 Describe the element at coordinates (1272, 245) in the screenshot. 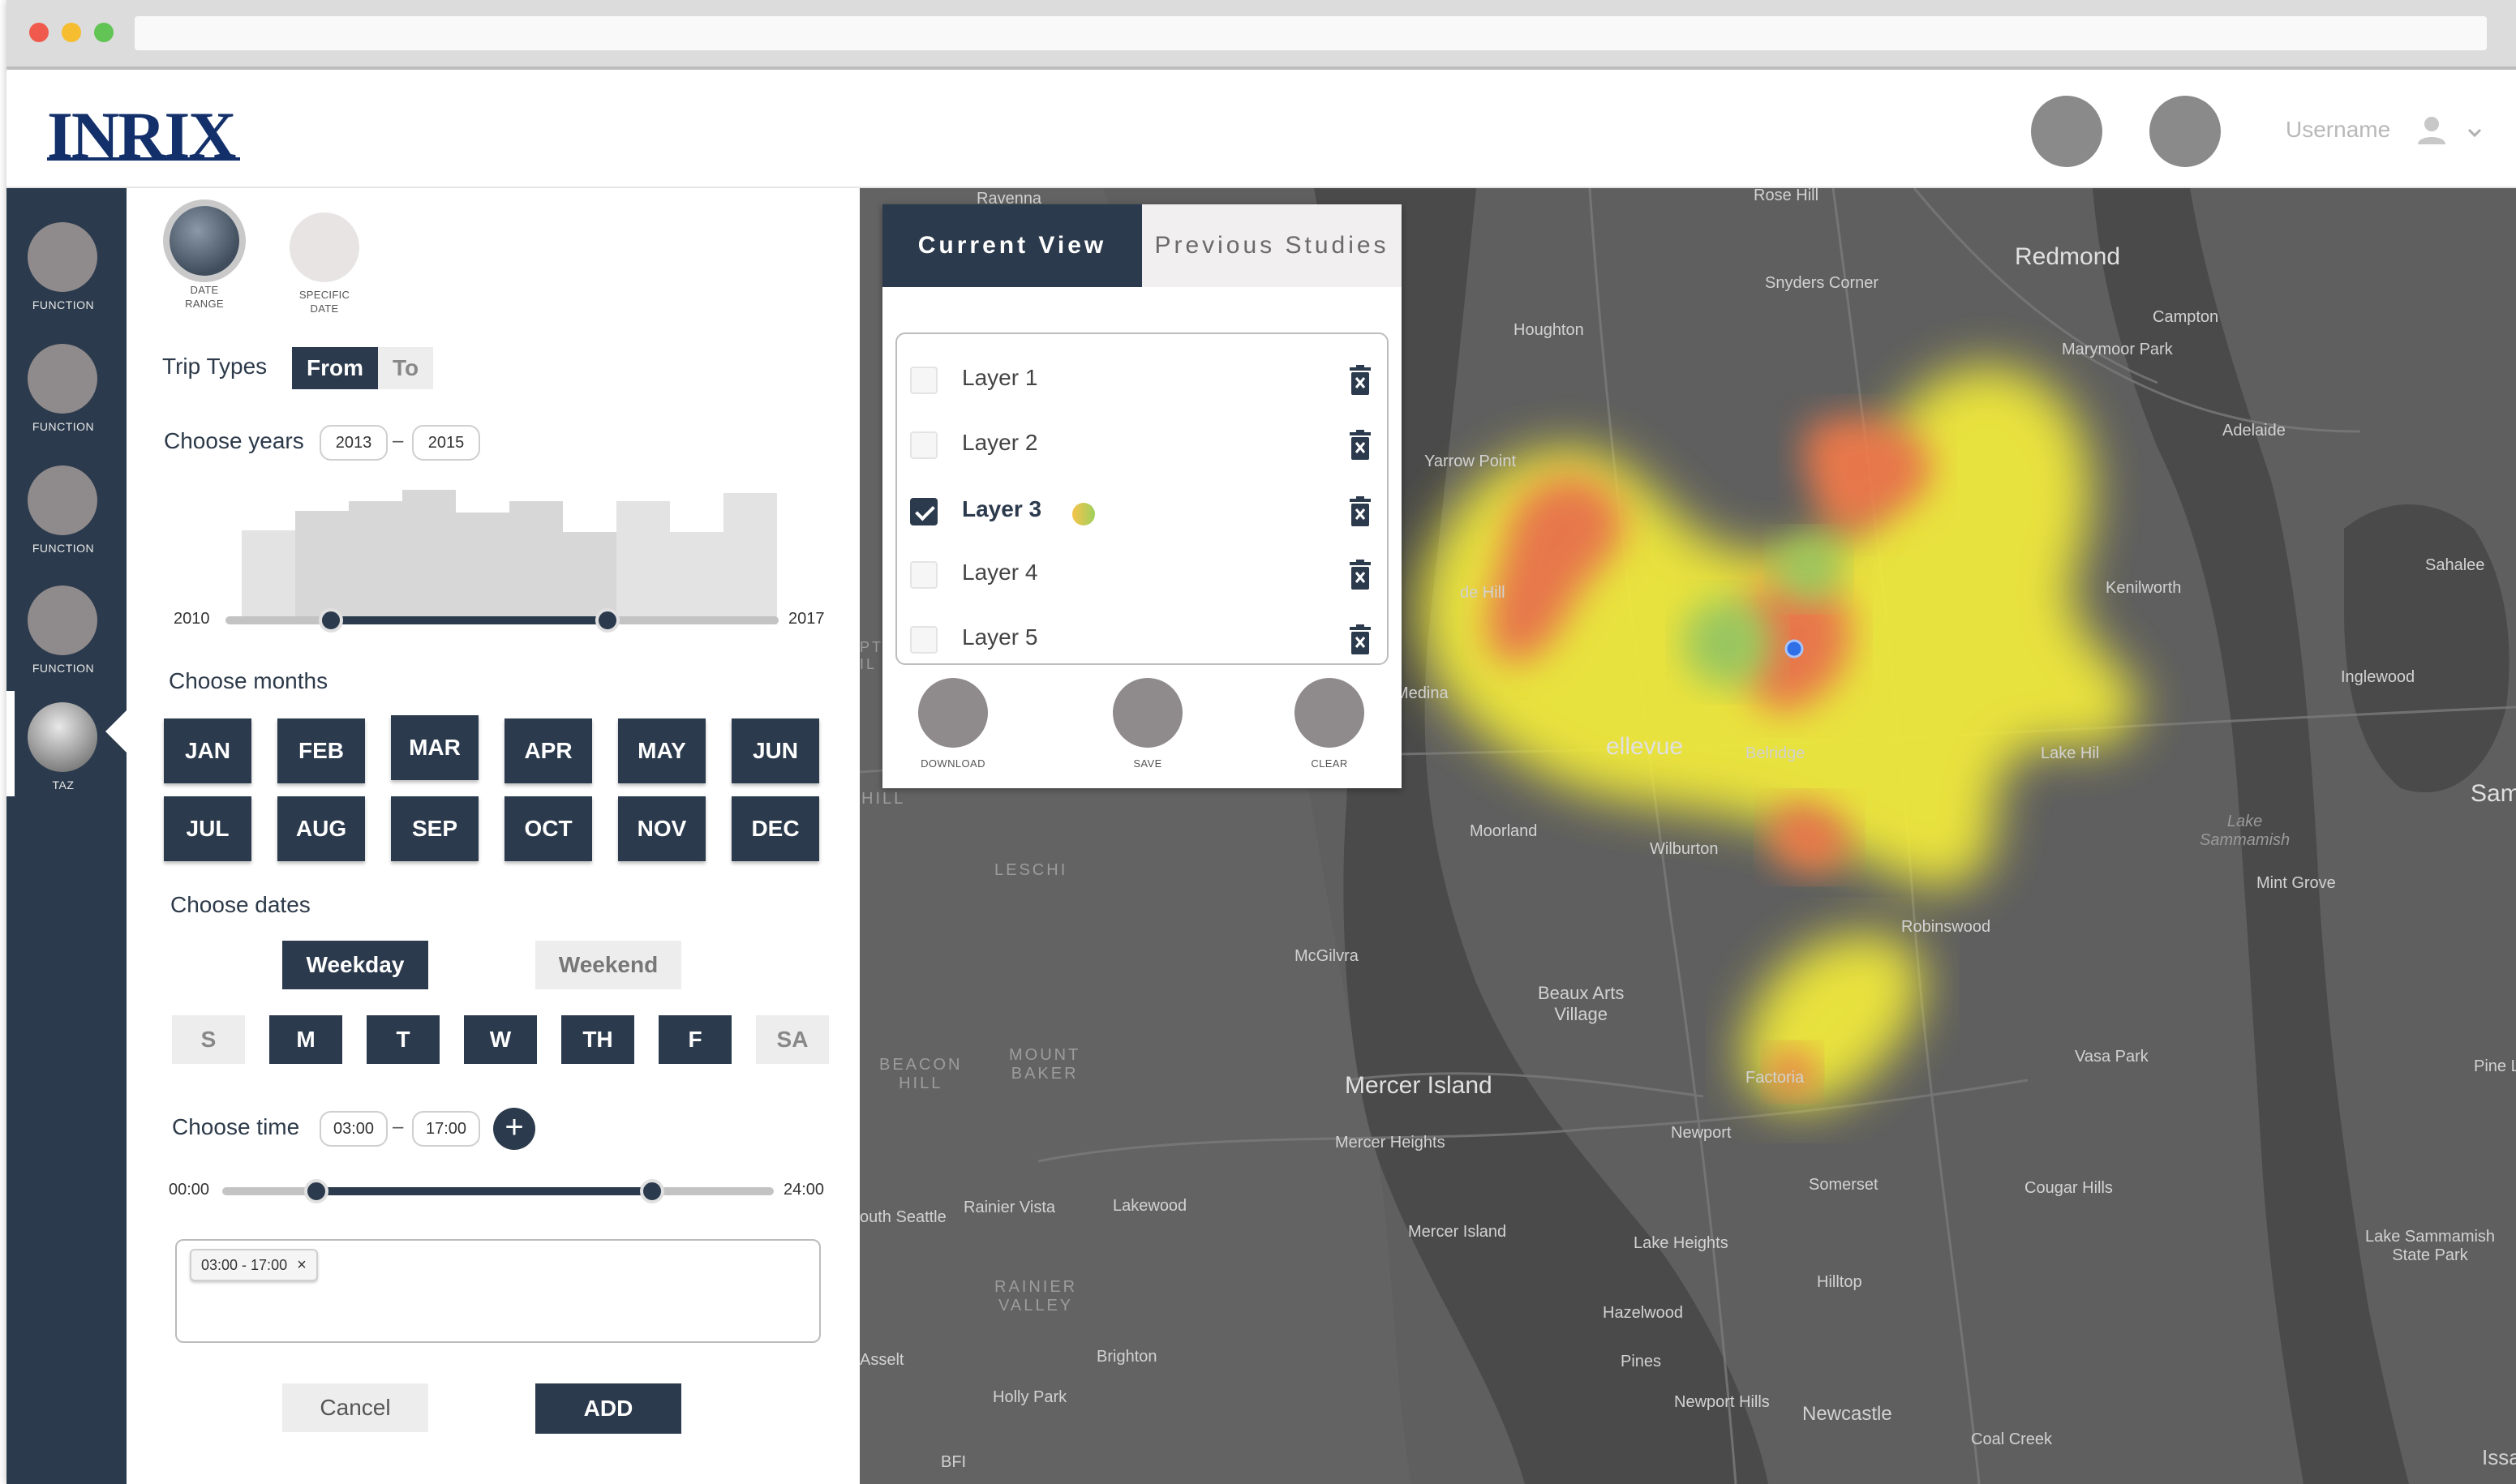

I see `tab-previous-studies: Previous Studies` at that location.